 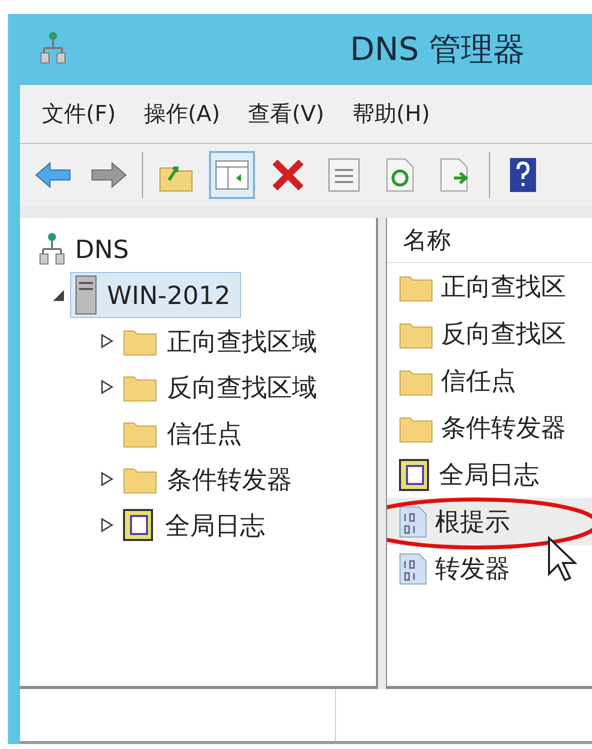 I want to click on forward-arrow-icon, so click(x=109, y=175).